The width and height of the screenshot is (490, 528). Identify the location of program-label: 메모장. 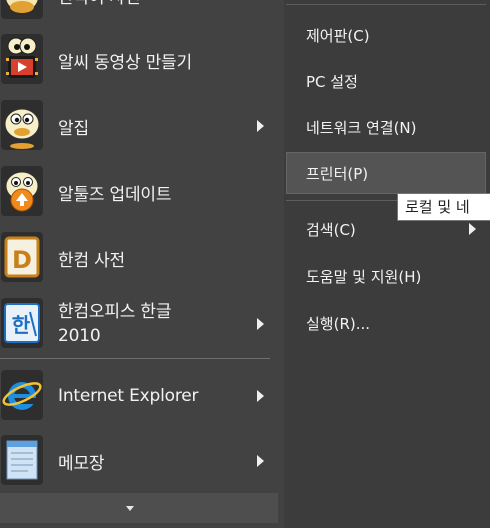
(81, 463).